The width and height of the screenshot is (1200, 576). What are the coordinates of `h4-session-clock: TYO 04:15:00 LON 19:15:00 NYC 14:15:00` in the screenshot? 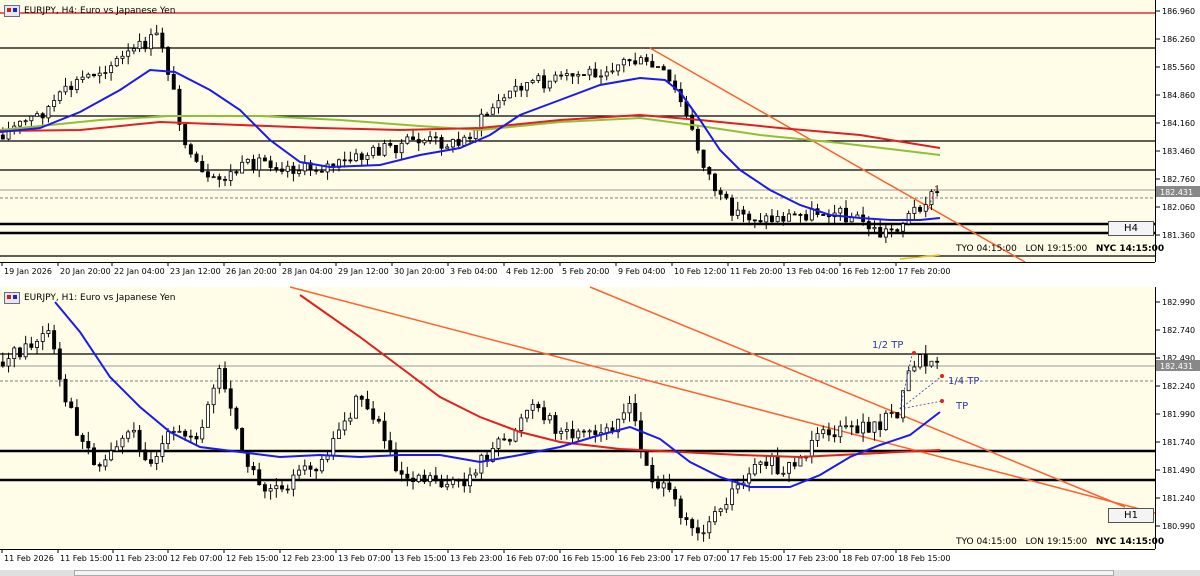 It's located at (1060, 249).